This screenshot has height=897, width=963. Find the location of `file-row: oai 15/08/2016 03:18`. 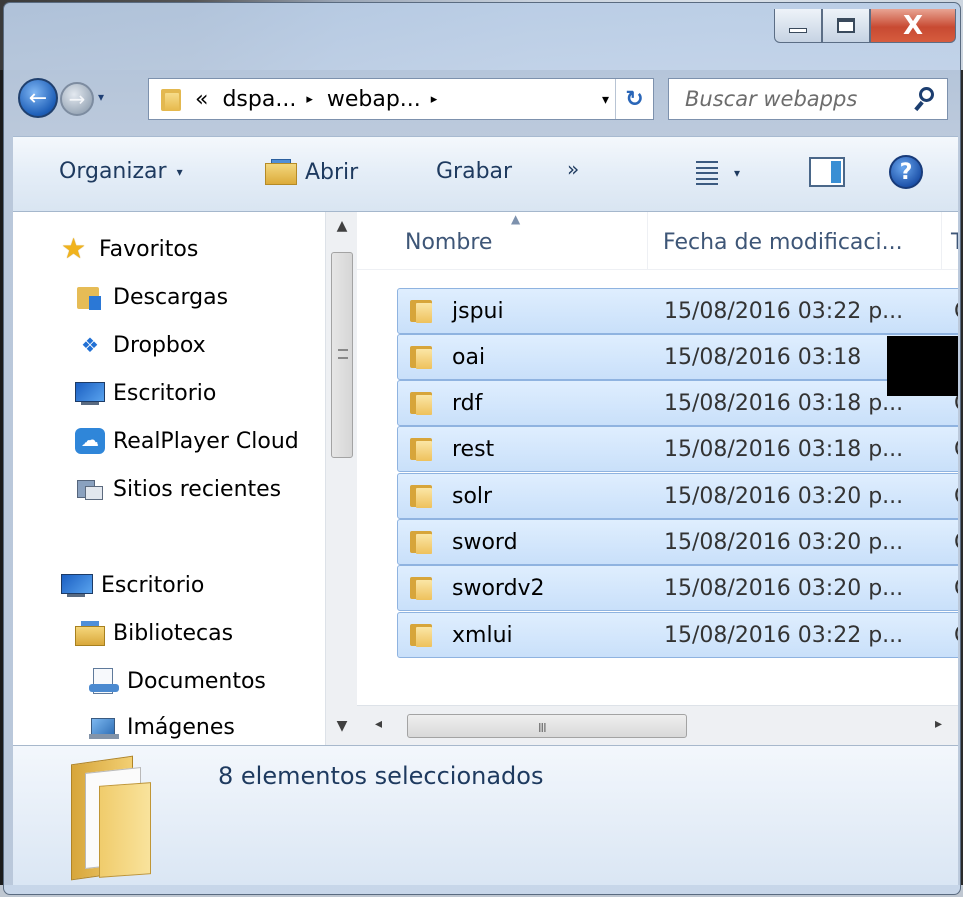

file-row: oai 15/08/2016 03:18 is located at coordinates (677, 357).